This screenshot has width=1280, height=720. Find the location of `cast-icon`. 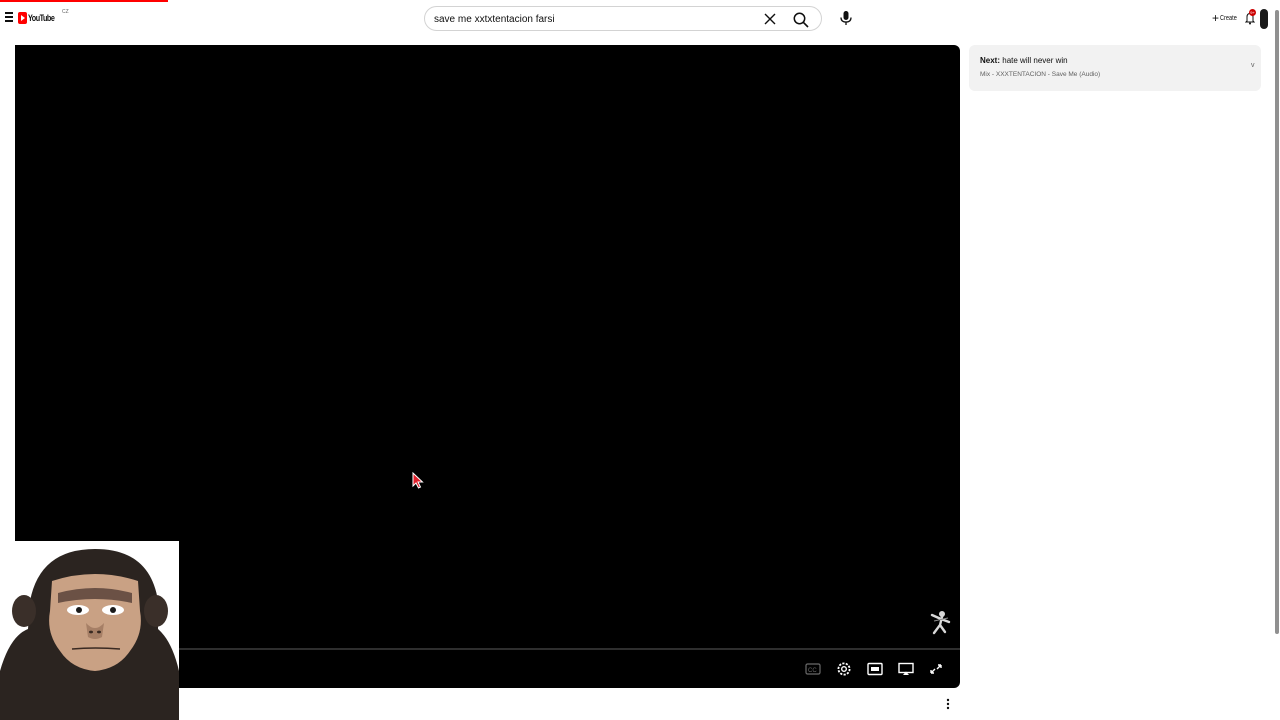

cast-icon is located at coordinates (906, 669).